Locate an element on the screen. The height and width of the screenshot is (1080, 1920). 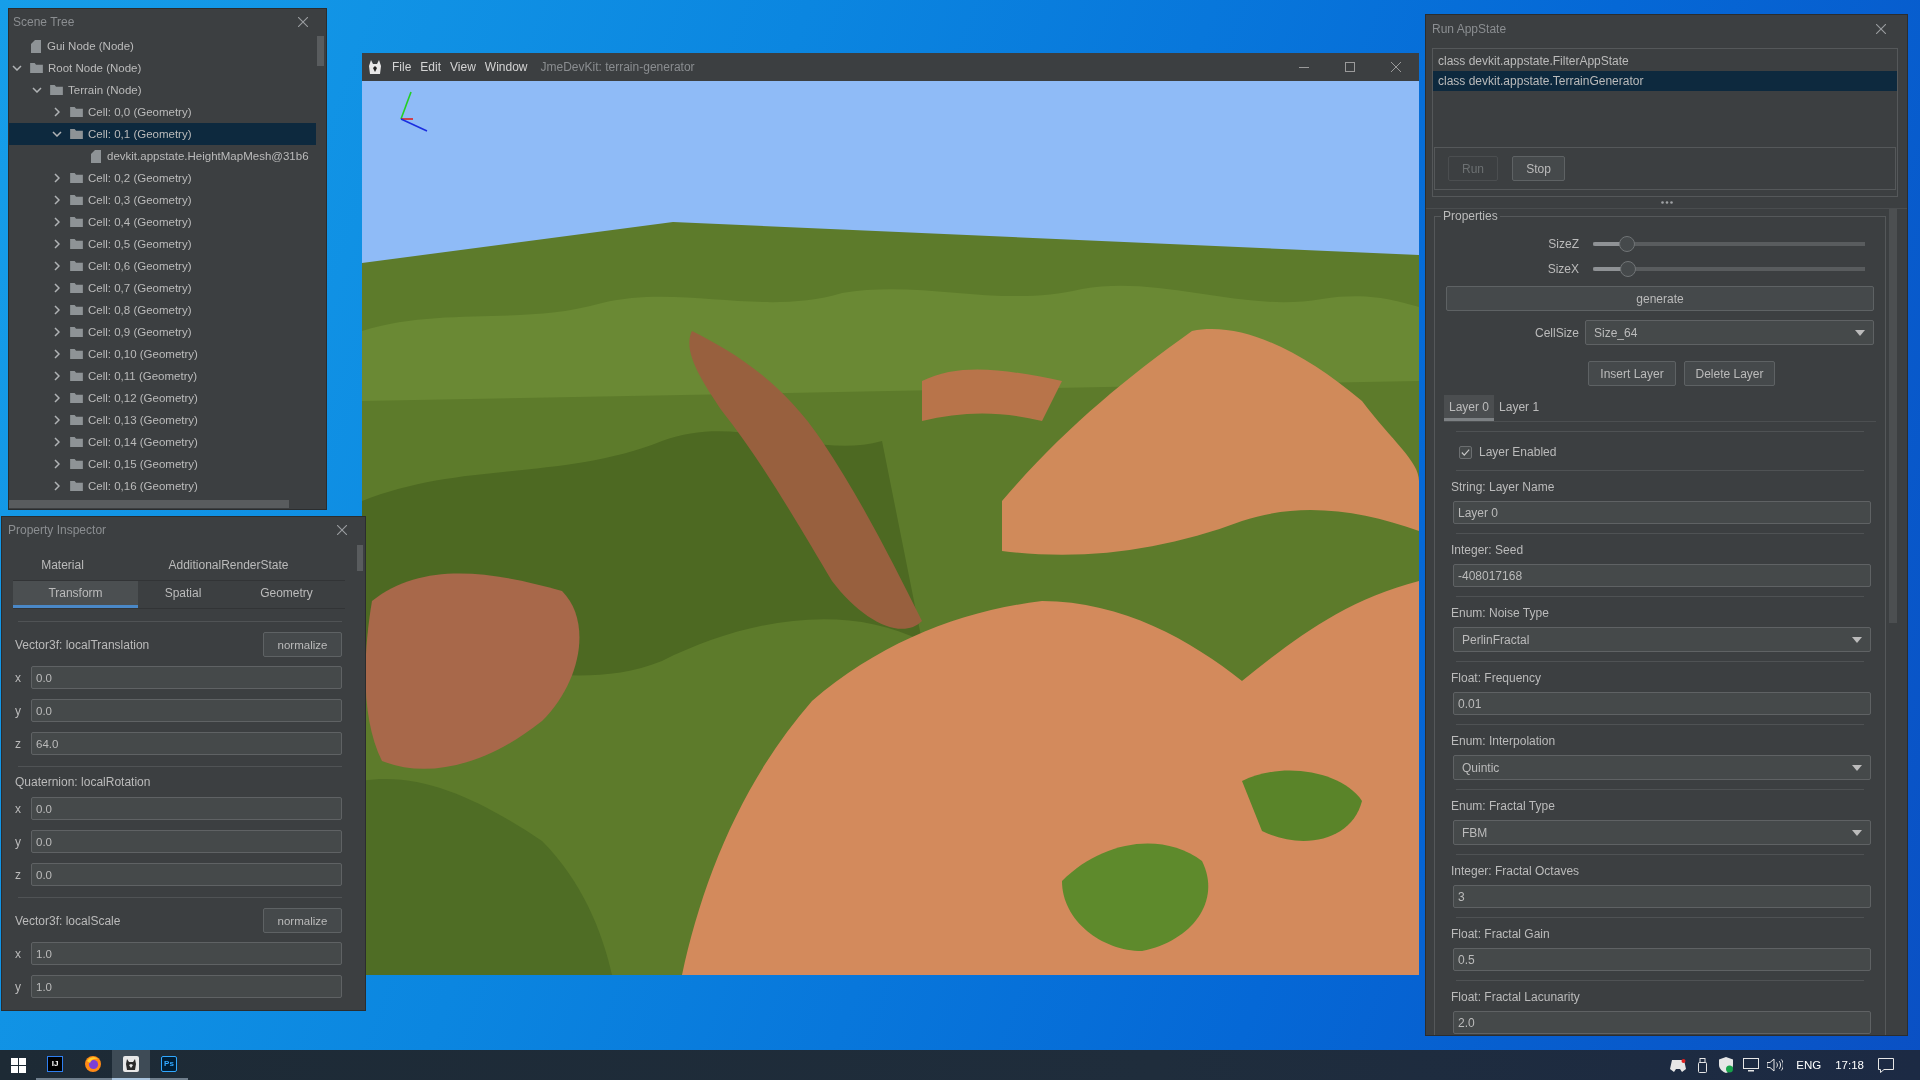
action-button: Stop is located at coordinates (1538, 168).